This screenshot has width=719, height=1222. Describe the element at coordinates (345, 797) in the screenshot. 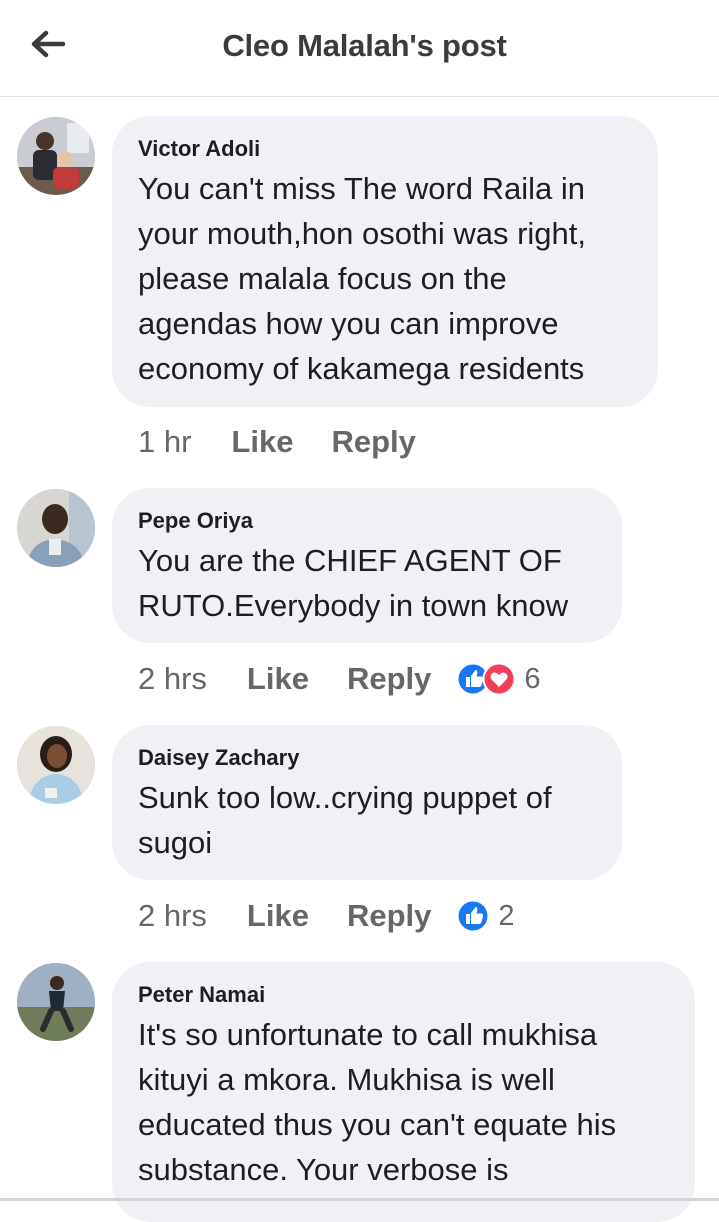

I see `comment-line: Sunk too low..crying puppet of` at that location.